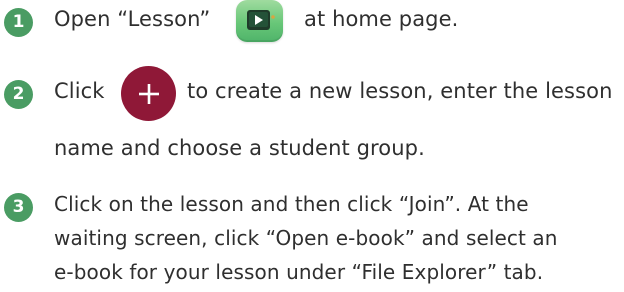 The image size is (624, 292). Describe the element at coordinates (132, 19) in the screenshot. I see `step-1-text-before: Open “Lesson”` at that location.